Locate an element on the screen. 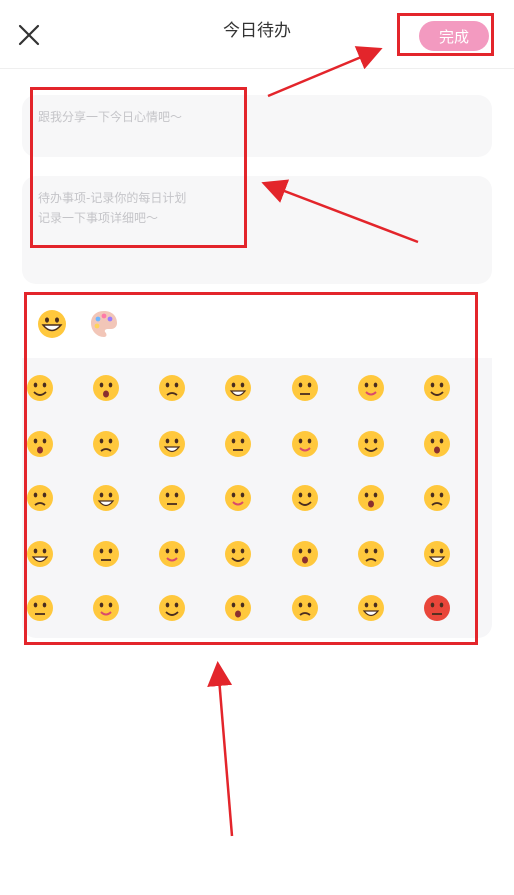 The image size is (514, 895). face-screaming-icon is located at coordinates (40, 388).